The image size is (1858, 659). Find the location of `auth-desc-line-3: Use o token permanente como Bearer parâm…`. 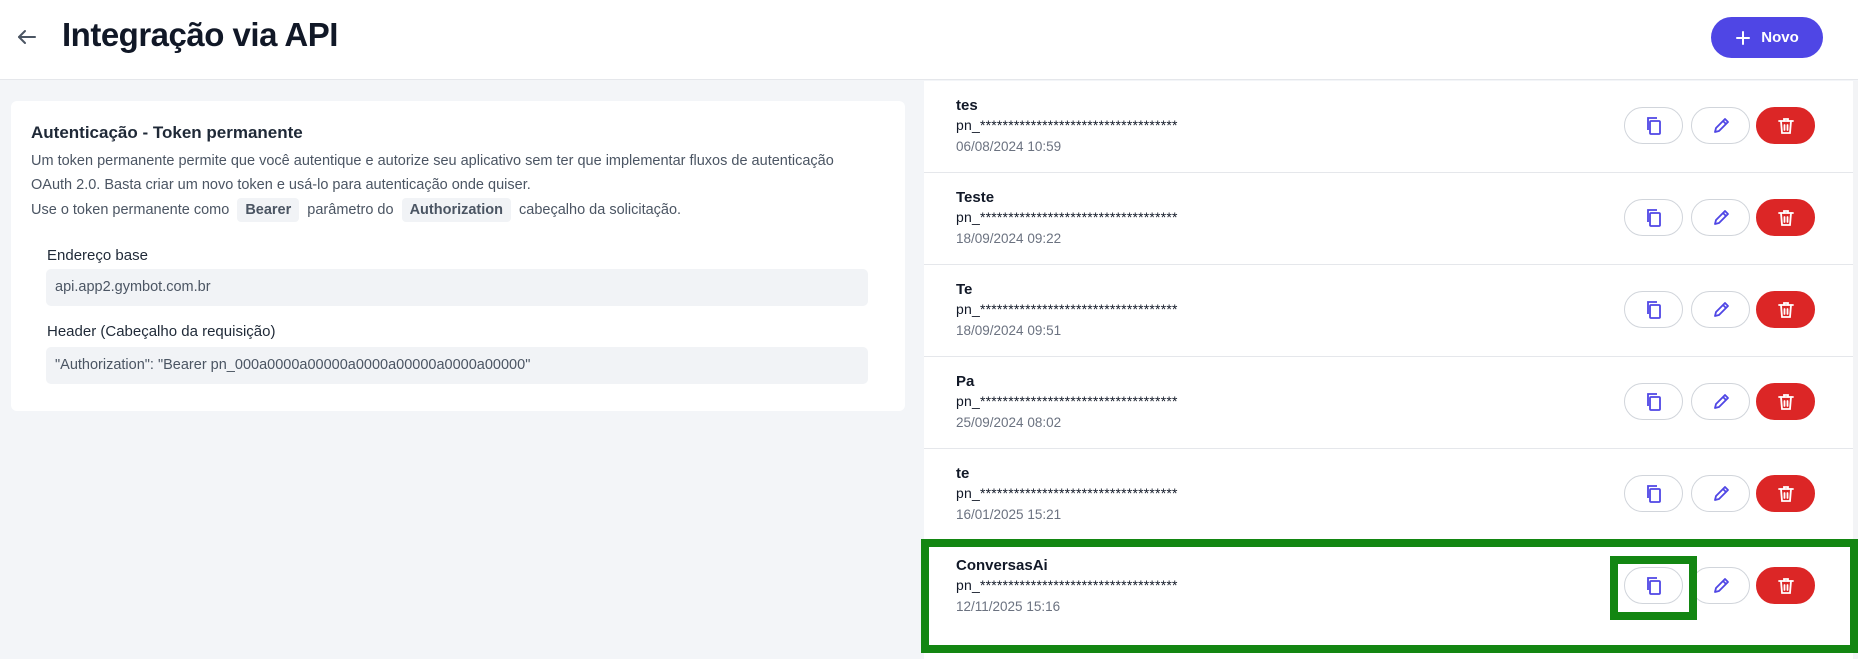

auth-desc-line-3: Use o token permanente como Bearer parâm… is located at coordinates (461, 210).